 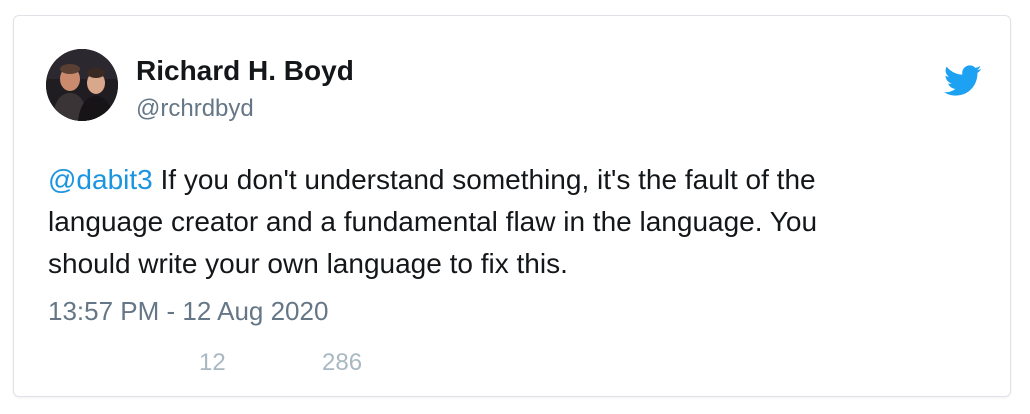 I want to click on mention-link: @dabit3, so click(x=100, y=179).